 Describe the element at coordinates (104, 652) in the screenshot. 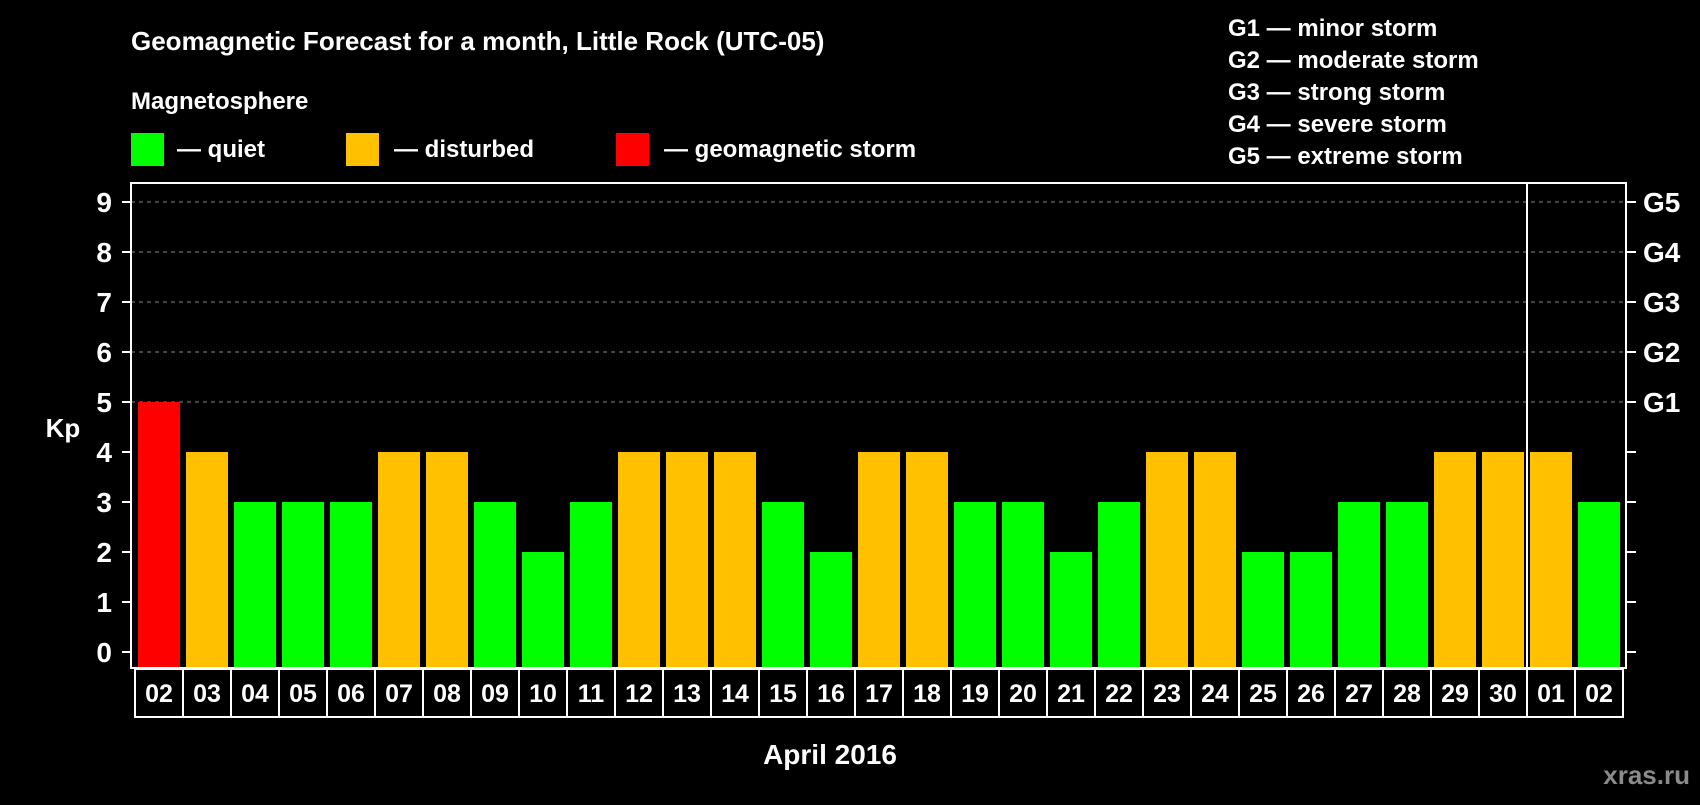

I see `y-tick-label: 0` at that location.